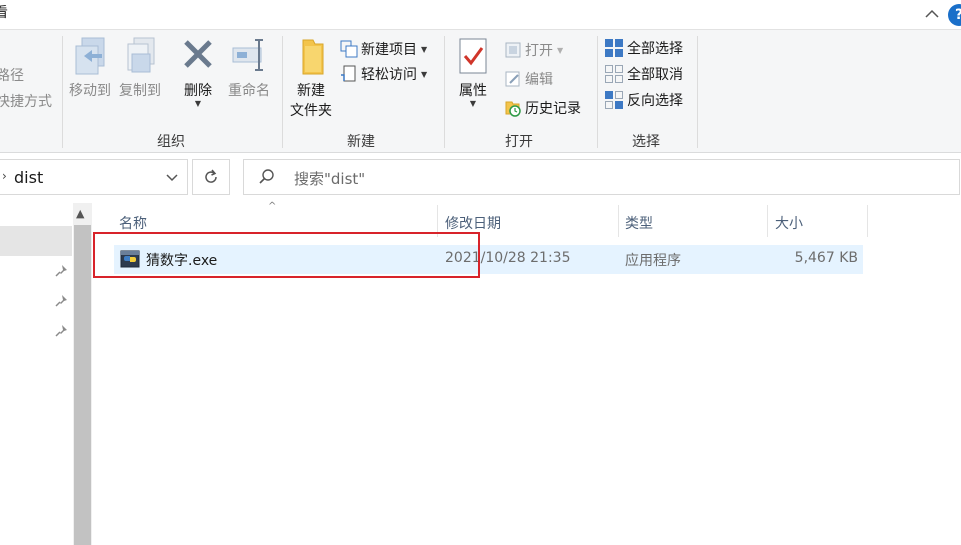  Describe the element at coordinates (94, 177) in the screenshot. I see `address-bar: › dist` at that location.